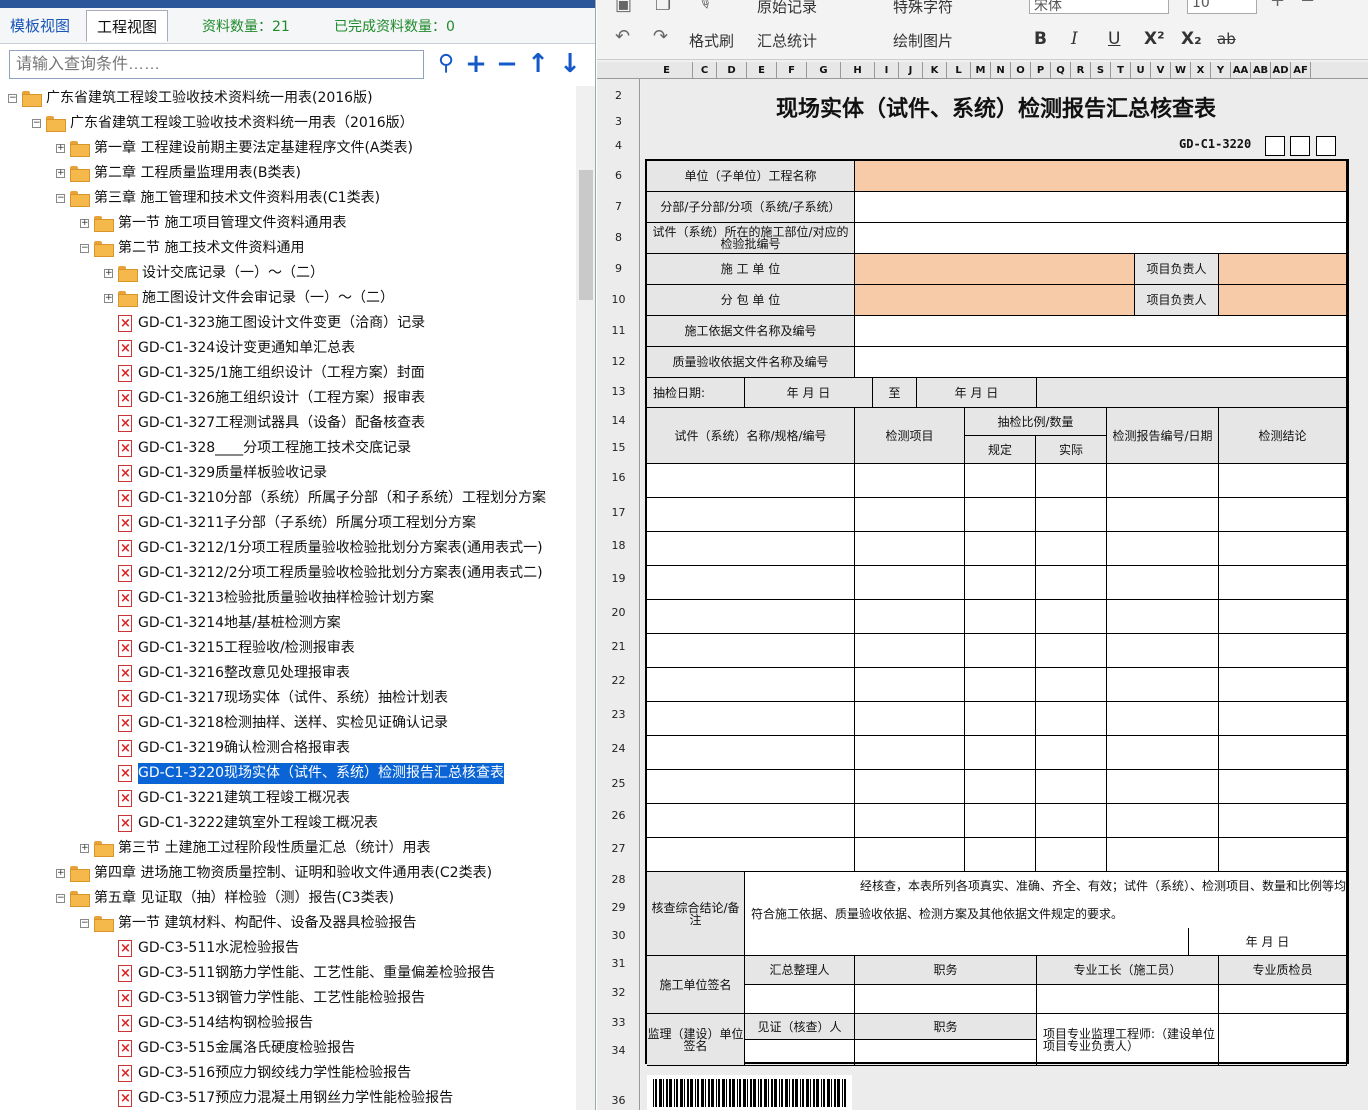 The width and height of the screenshot is (1368, 1110). I want to click on duty-field, so click(946, 999).